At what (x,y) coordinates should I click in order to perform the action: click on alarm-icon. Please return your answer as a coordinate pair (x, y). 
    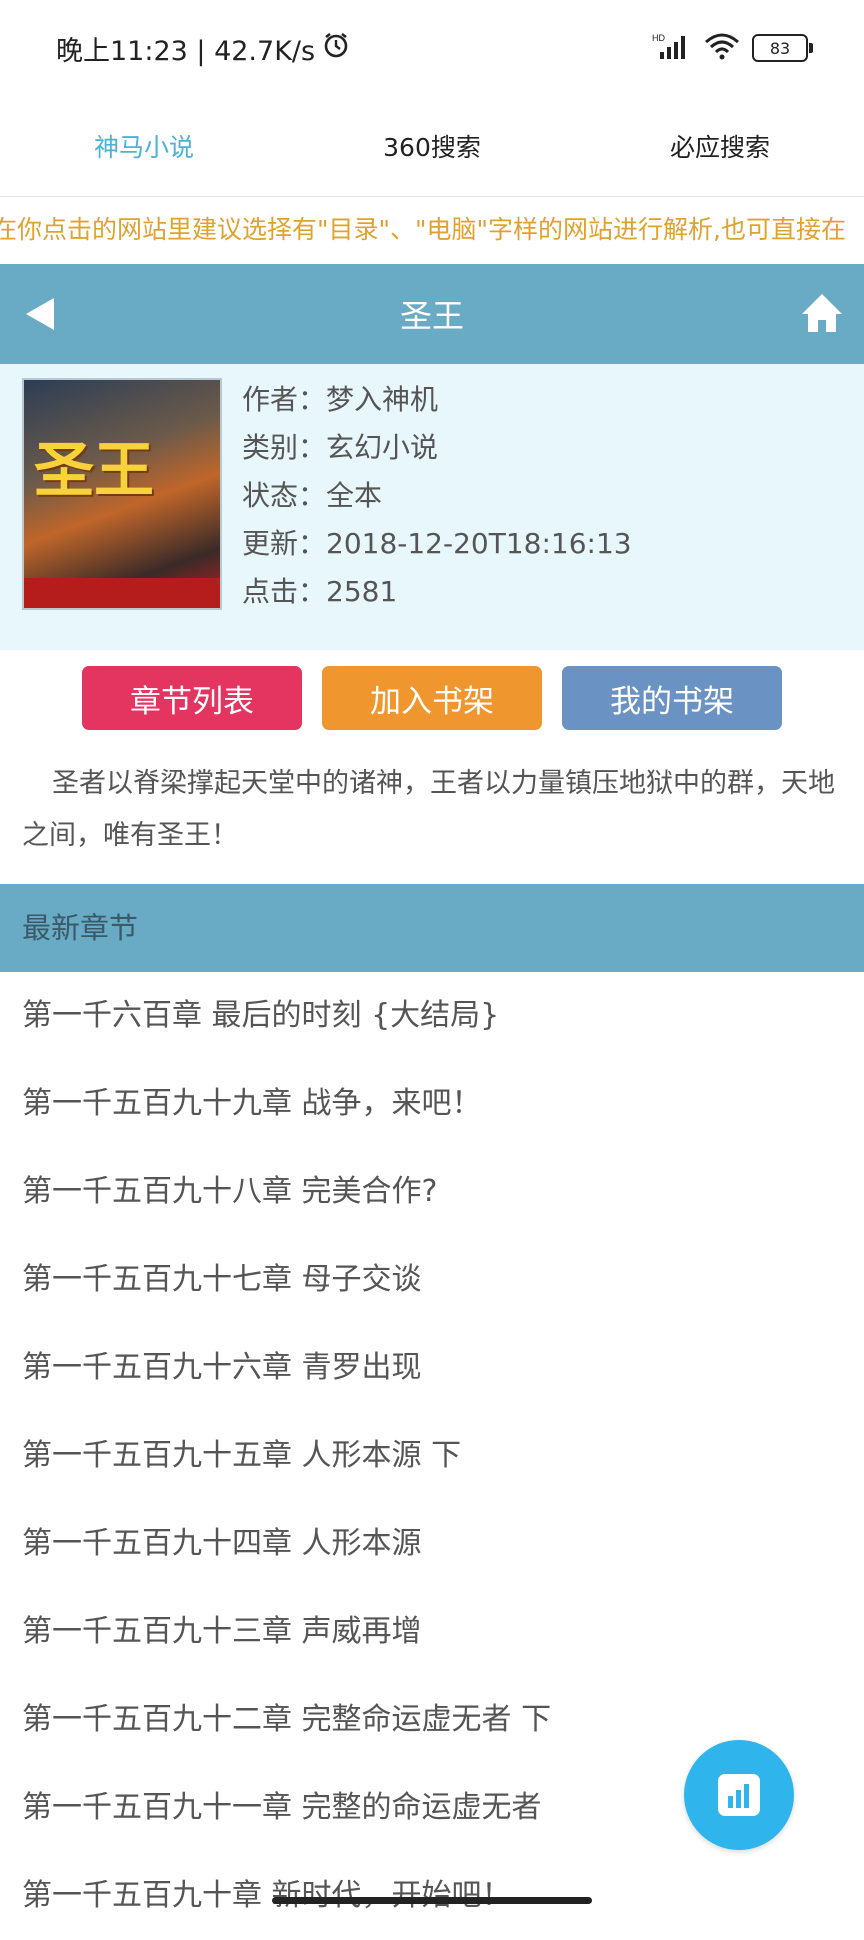
    Looking at the image, I should click on (336, 48).